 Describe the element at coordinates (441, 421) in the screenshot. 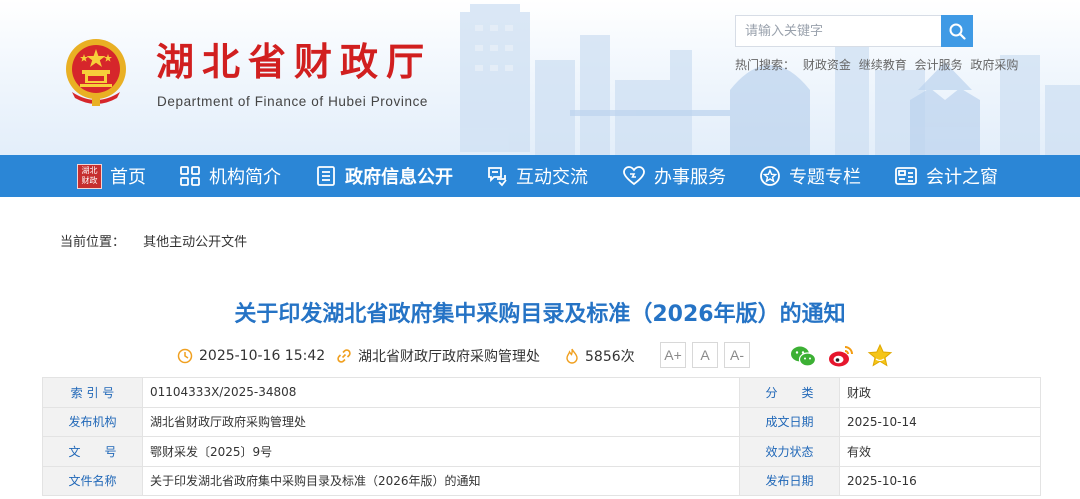

I see `issuing-agency-value: 湖北省财政厅政府采购管理处` at that location.